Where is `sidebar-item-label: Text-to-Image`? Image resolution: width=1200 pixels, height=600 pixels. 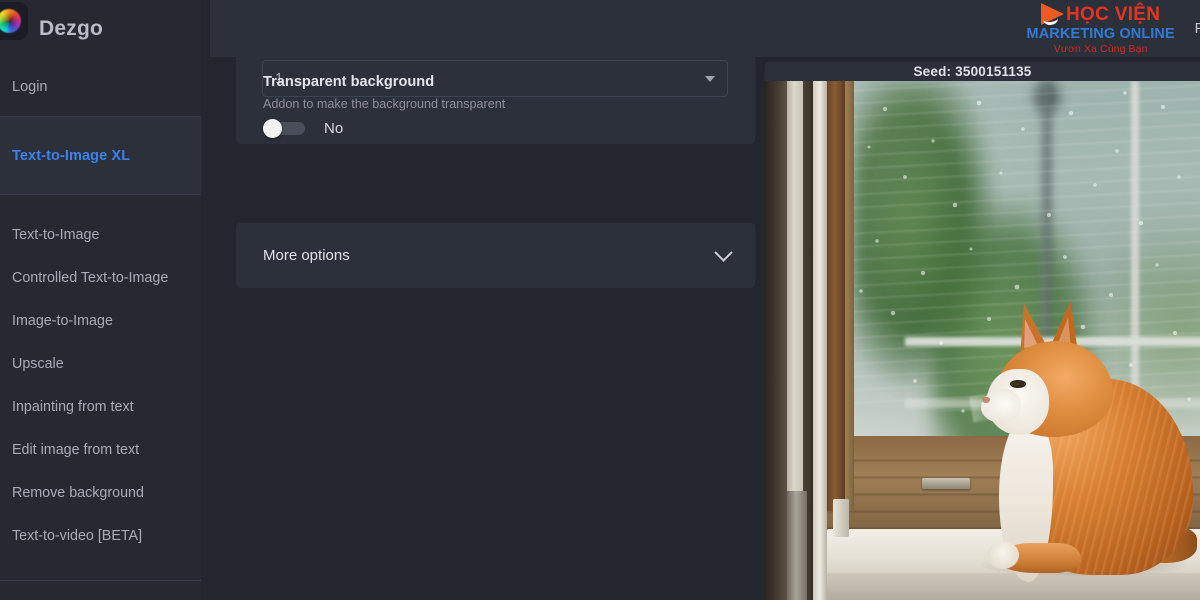 sidebar-item-label: Text-to-Image is located at coordinates (56, 234).